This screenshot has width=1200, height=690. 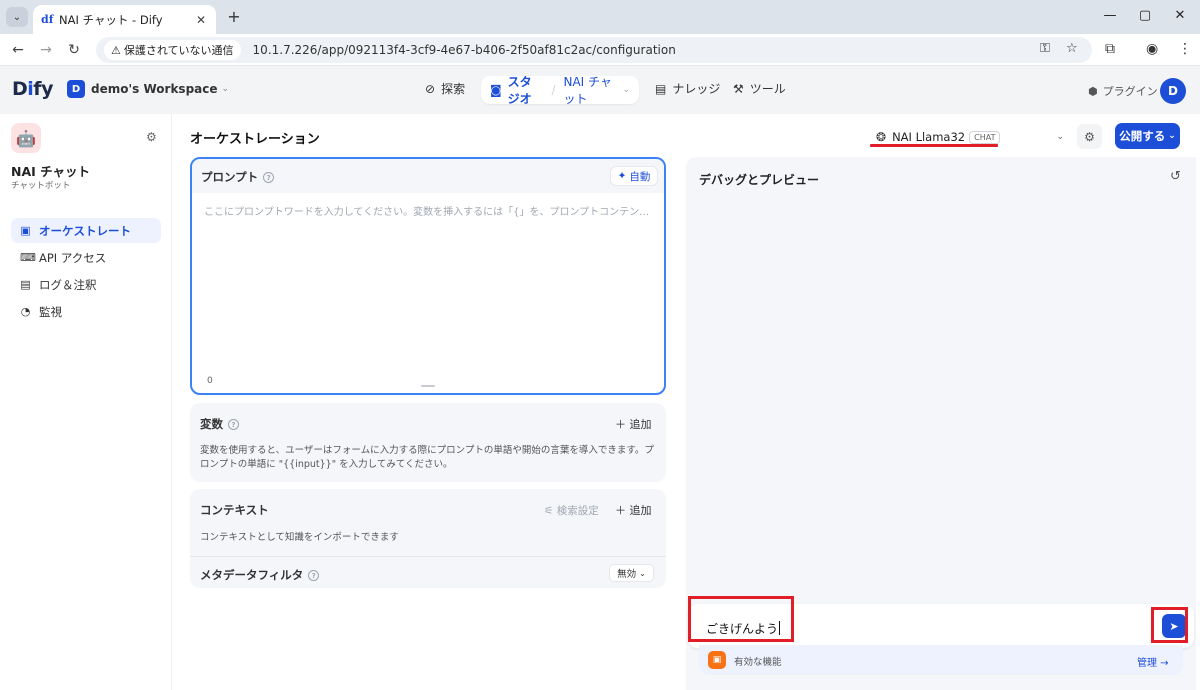 What do you see at coordinates (687, 88) in the screenshot?
I see `nav-knowledge: ▤ ナレッジ` at bounding box center [687, 88].